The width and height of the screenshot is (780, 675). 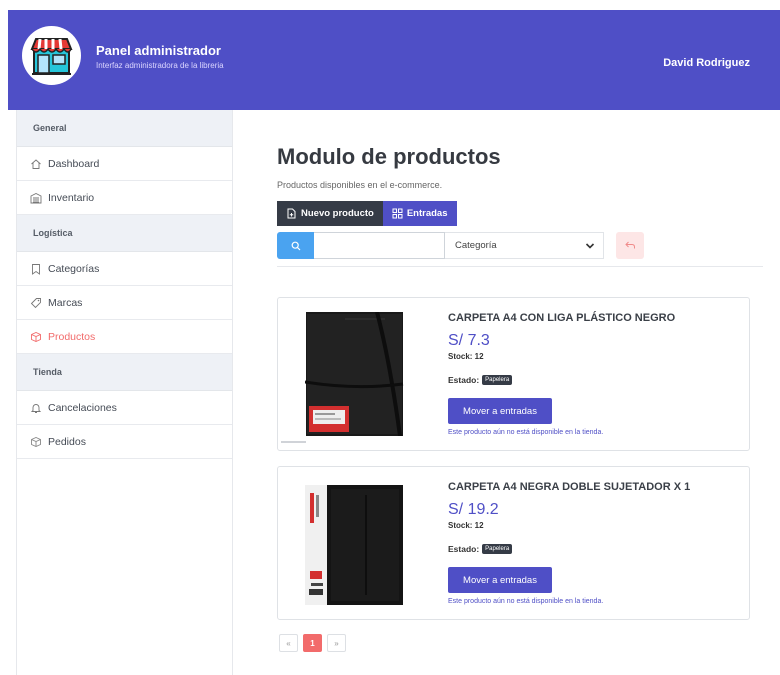 I want to click on action-button-group: Nuevo producto Entradas, so click(x=367, y=213).